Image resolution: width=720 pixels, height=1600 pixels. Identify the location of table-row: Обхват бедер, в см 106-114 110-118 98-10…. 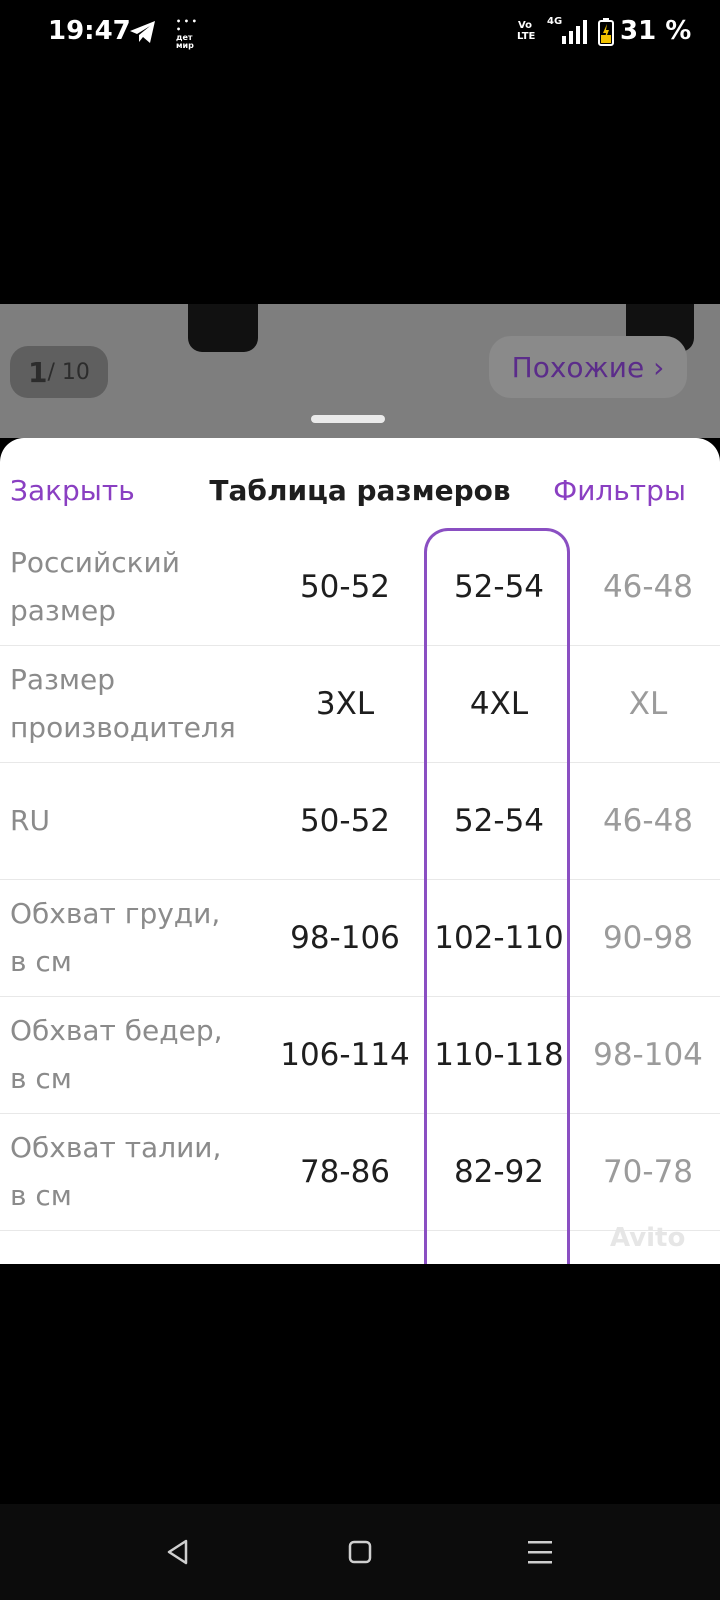
(360, 1055).